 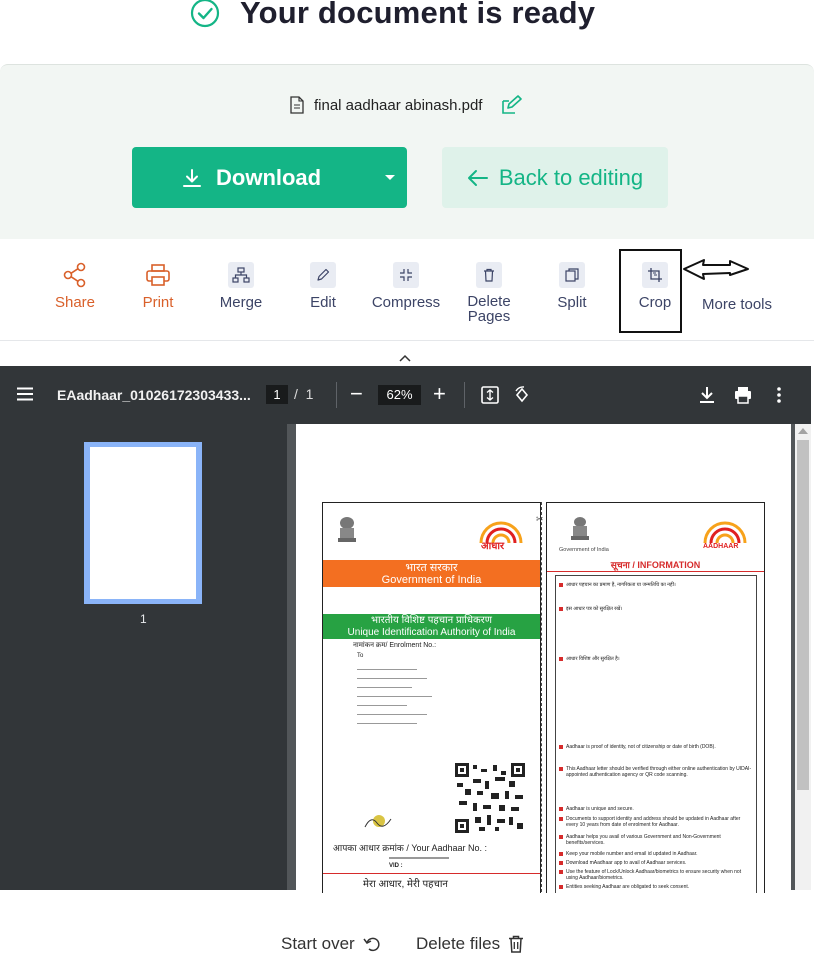 I want to click on aadhaar-number-redacted, so click(x=419, y=858).